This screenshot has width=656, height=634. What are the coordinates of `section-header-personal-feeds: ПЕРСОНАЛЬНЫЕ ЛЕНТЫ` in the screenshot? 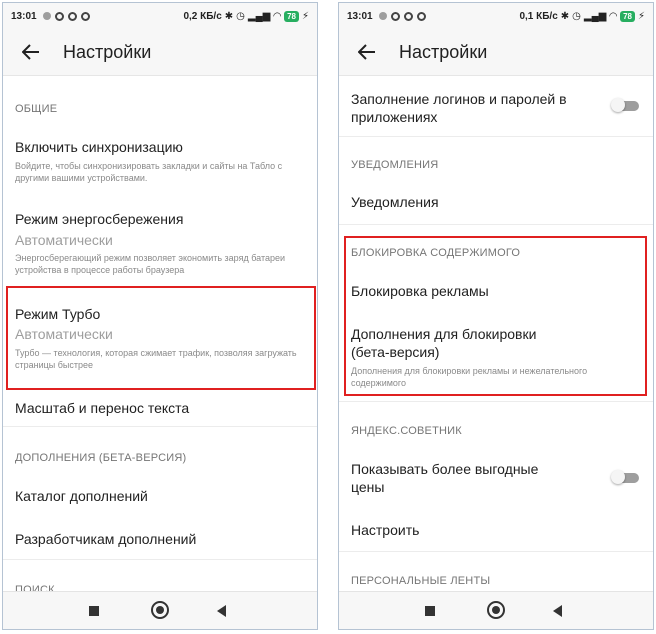 It's located at (421, 581).